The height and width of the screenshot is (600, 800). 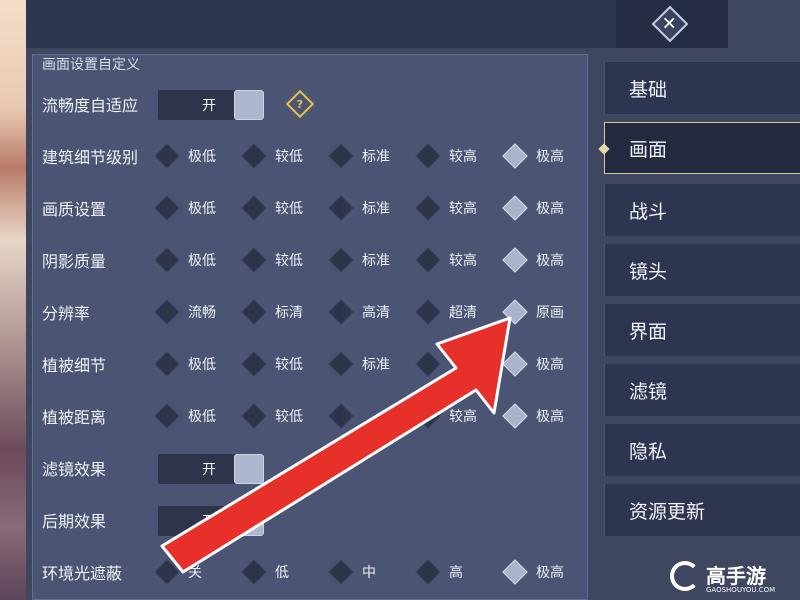 What do you see at coordinates (702, 510) in the screenshot?
I see `sidebar-tab: 资源更新` at bounding box center [702, 510].